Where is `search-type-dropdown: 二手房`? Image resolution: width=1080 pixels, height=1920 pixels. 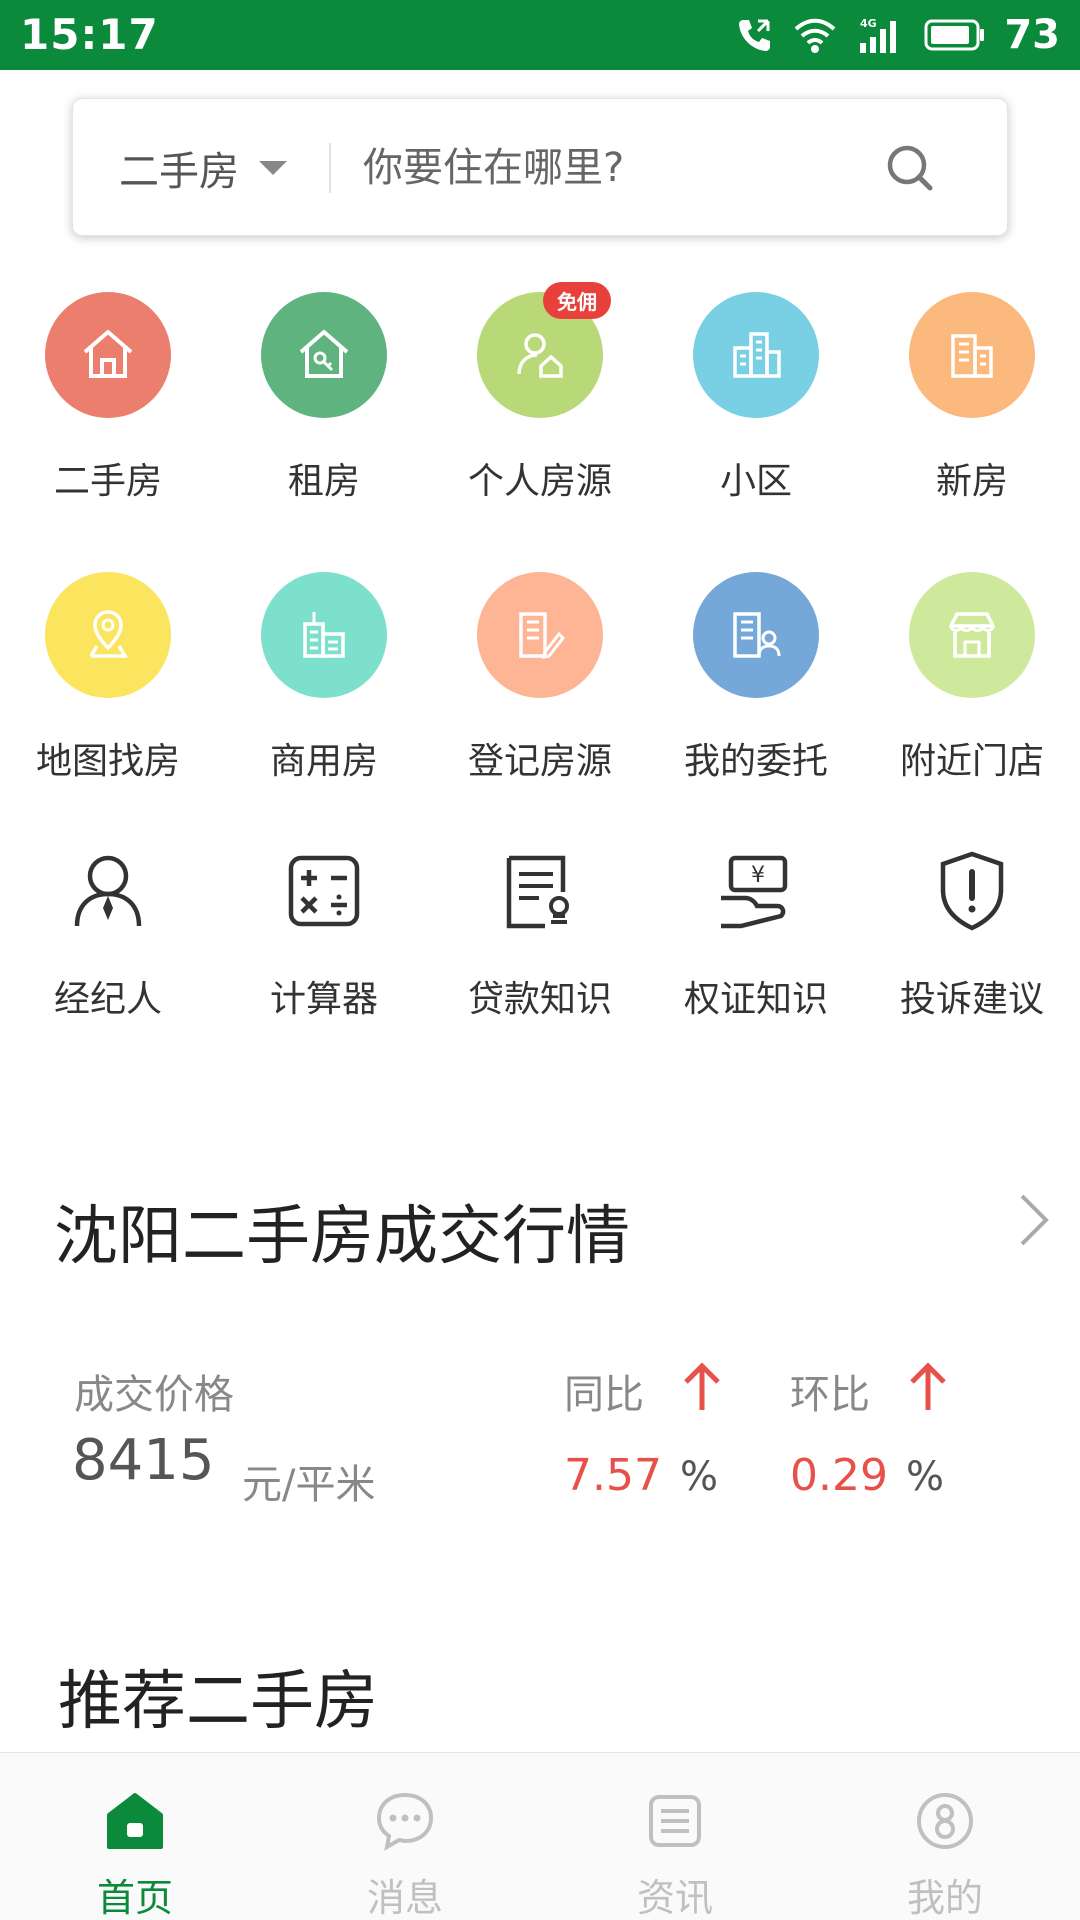
search-type-dropdown: 二手房 is located at coordinates (203, 168).